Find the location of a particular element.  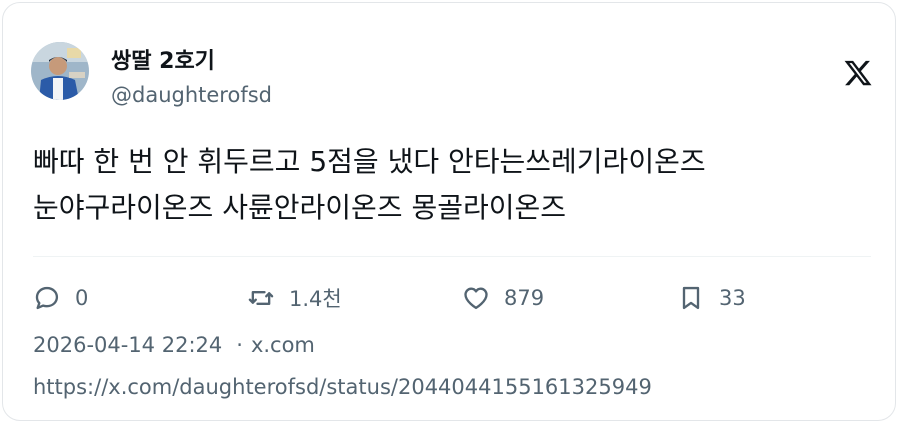

bookmark-count: 33 is located at coordinates (732, 298).